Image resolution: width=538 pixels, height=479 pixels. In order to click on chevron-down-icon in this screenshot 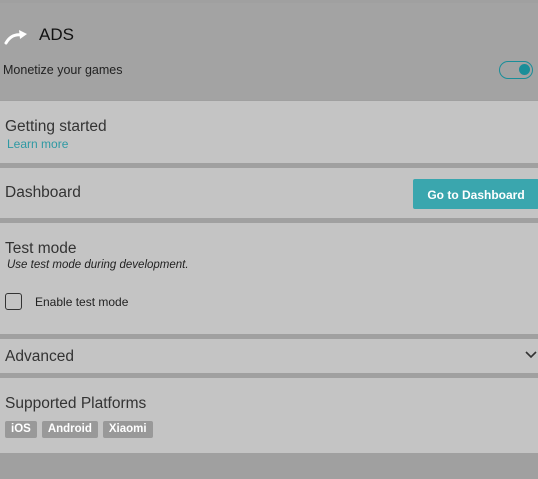, I will do `click(531, 354)`.